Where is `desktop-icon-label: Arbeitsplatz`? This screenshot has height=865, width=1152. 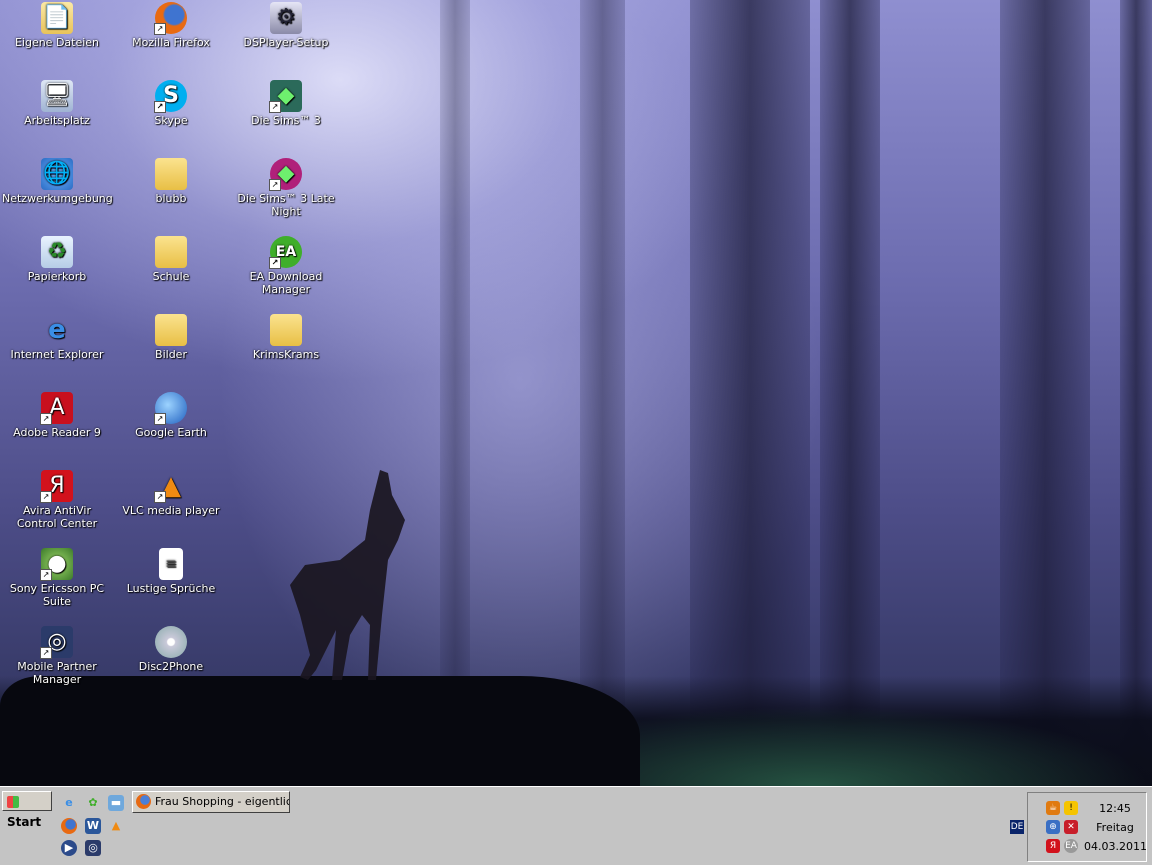
desktop-icon-label: Arbeitsplatz is located at coordinates (57, 120).